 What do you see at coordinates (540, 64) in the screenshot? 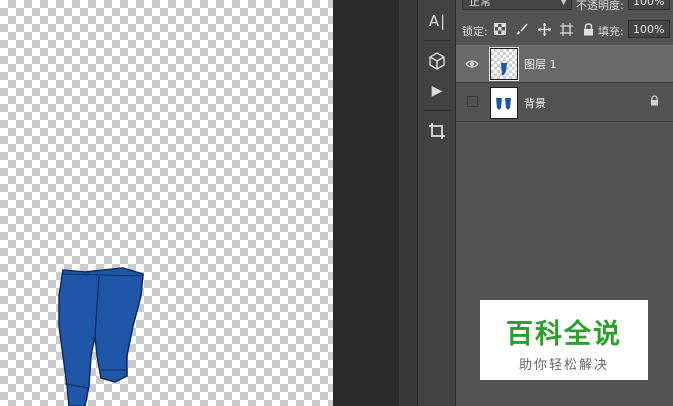
I see `layer-name: 图层 1` at bounding box center [540, 64].